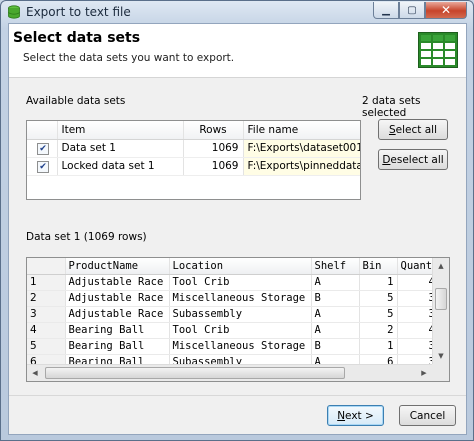  What do you see at coordinates (417, 159) in the screenshot?
I see `deselect-all-label: eselect all` at bounding box center [417, 159].